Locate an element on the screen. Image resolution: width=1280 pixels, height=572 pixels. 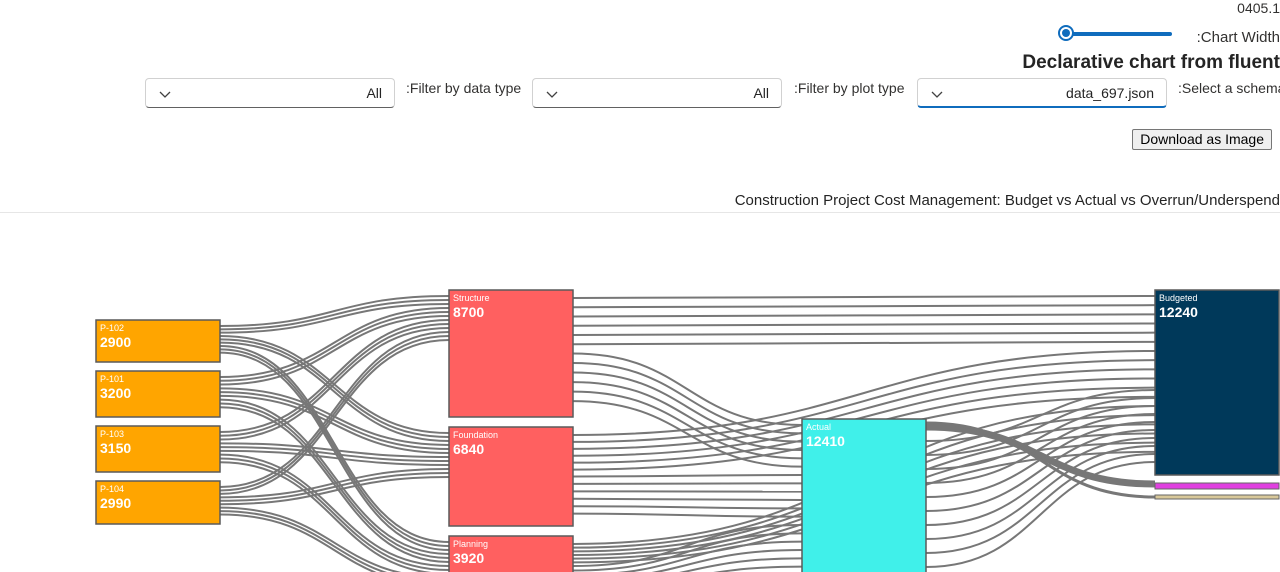
node-value-label: 2900 is located at coordinates (115, 342).